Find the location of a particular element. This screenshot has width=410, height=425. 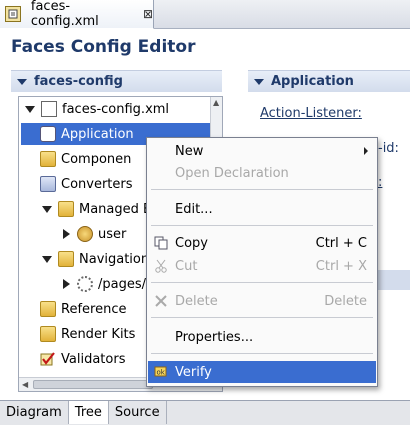

tree-item-label: Application is located at coordinates (97, 134).